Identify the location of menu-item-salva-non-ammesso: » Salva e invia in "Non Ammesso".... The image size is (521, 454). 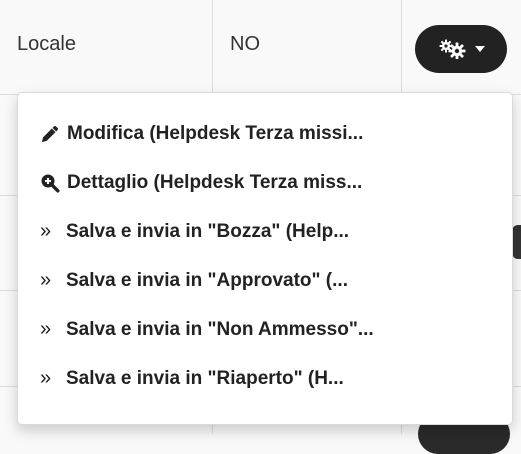
(265, 329).